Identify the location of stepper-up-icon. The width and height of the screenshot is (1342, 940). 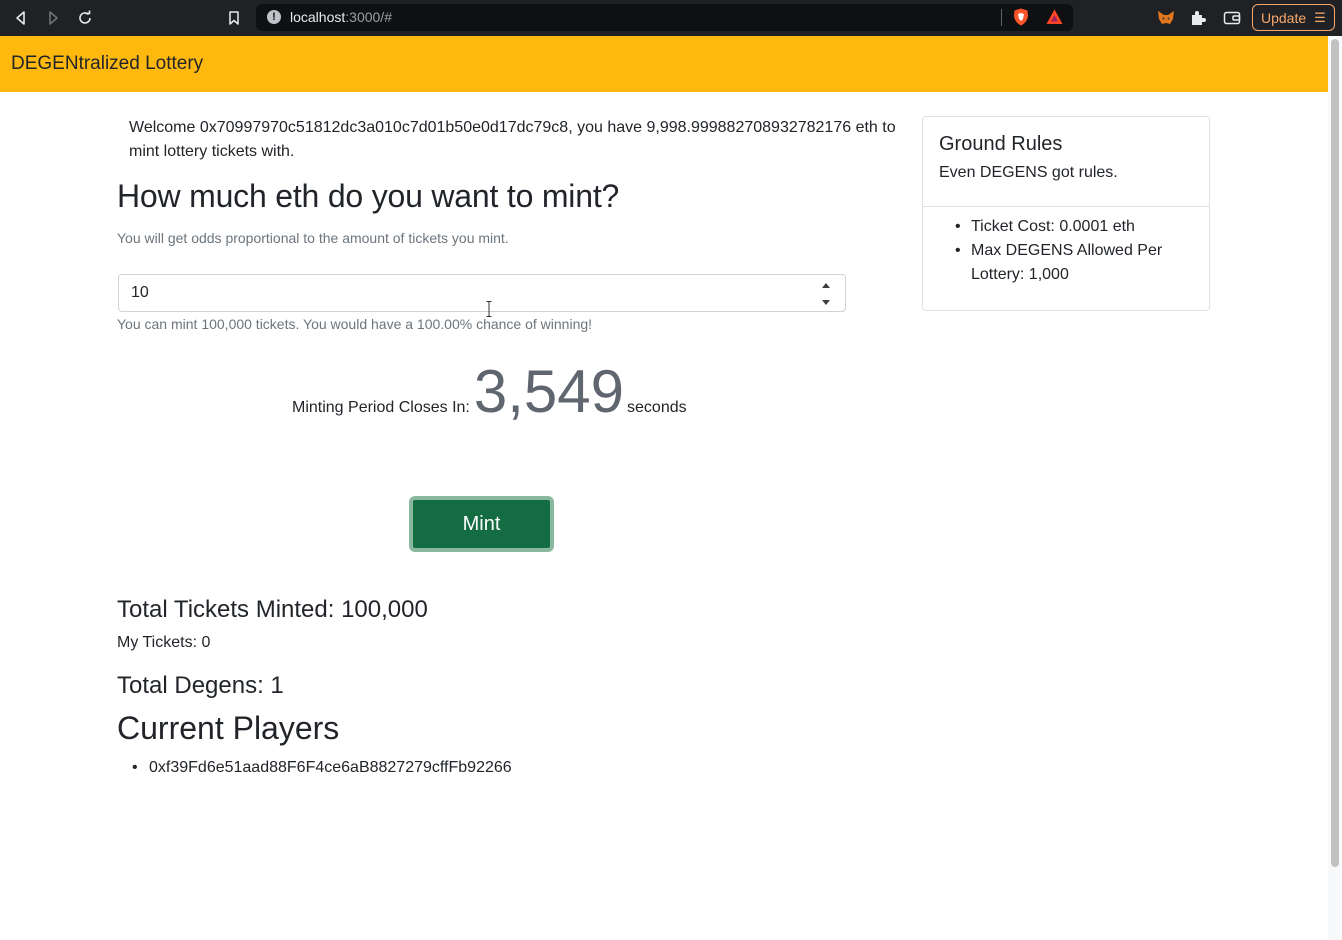
(826, 285).